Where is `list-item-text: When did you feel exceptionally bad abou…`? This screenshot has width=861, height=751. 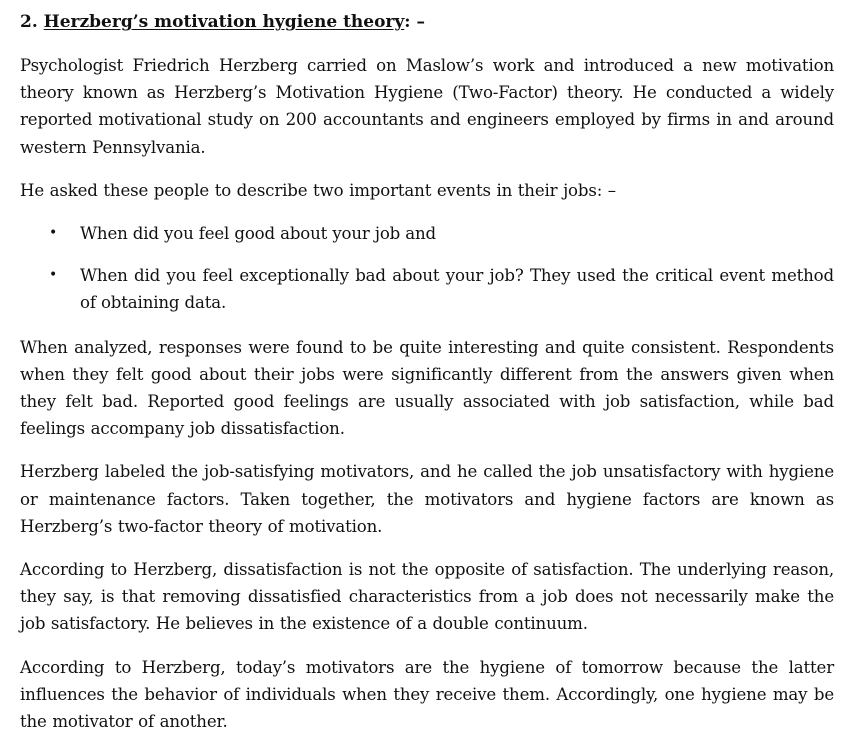 list-item-text: When did you feel exceptionally bad abou… is located at coordinates (457, 289).